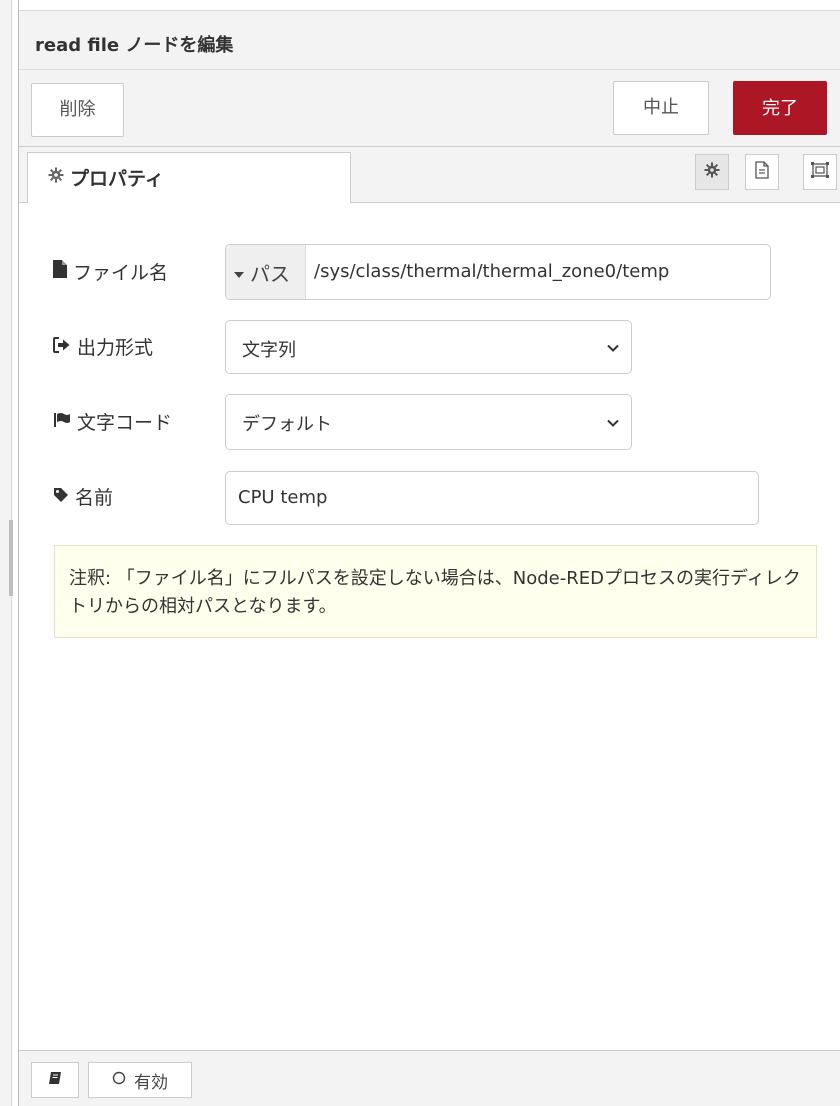 Image resolution: width=840 pixels, height=1106 pixels. I want to click on name-row: 名前 CPU temp, so click(429, 498).